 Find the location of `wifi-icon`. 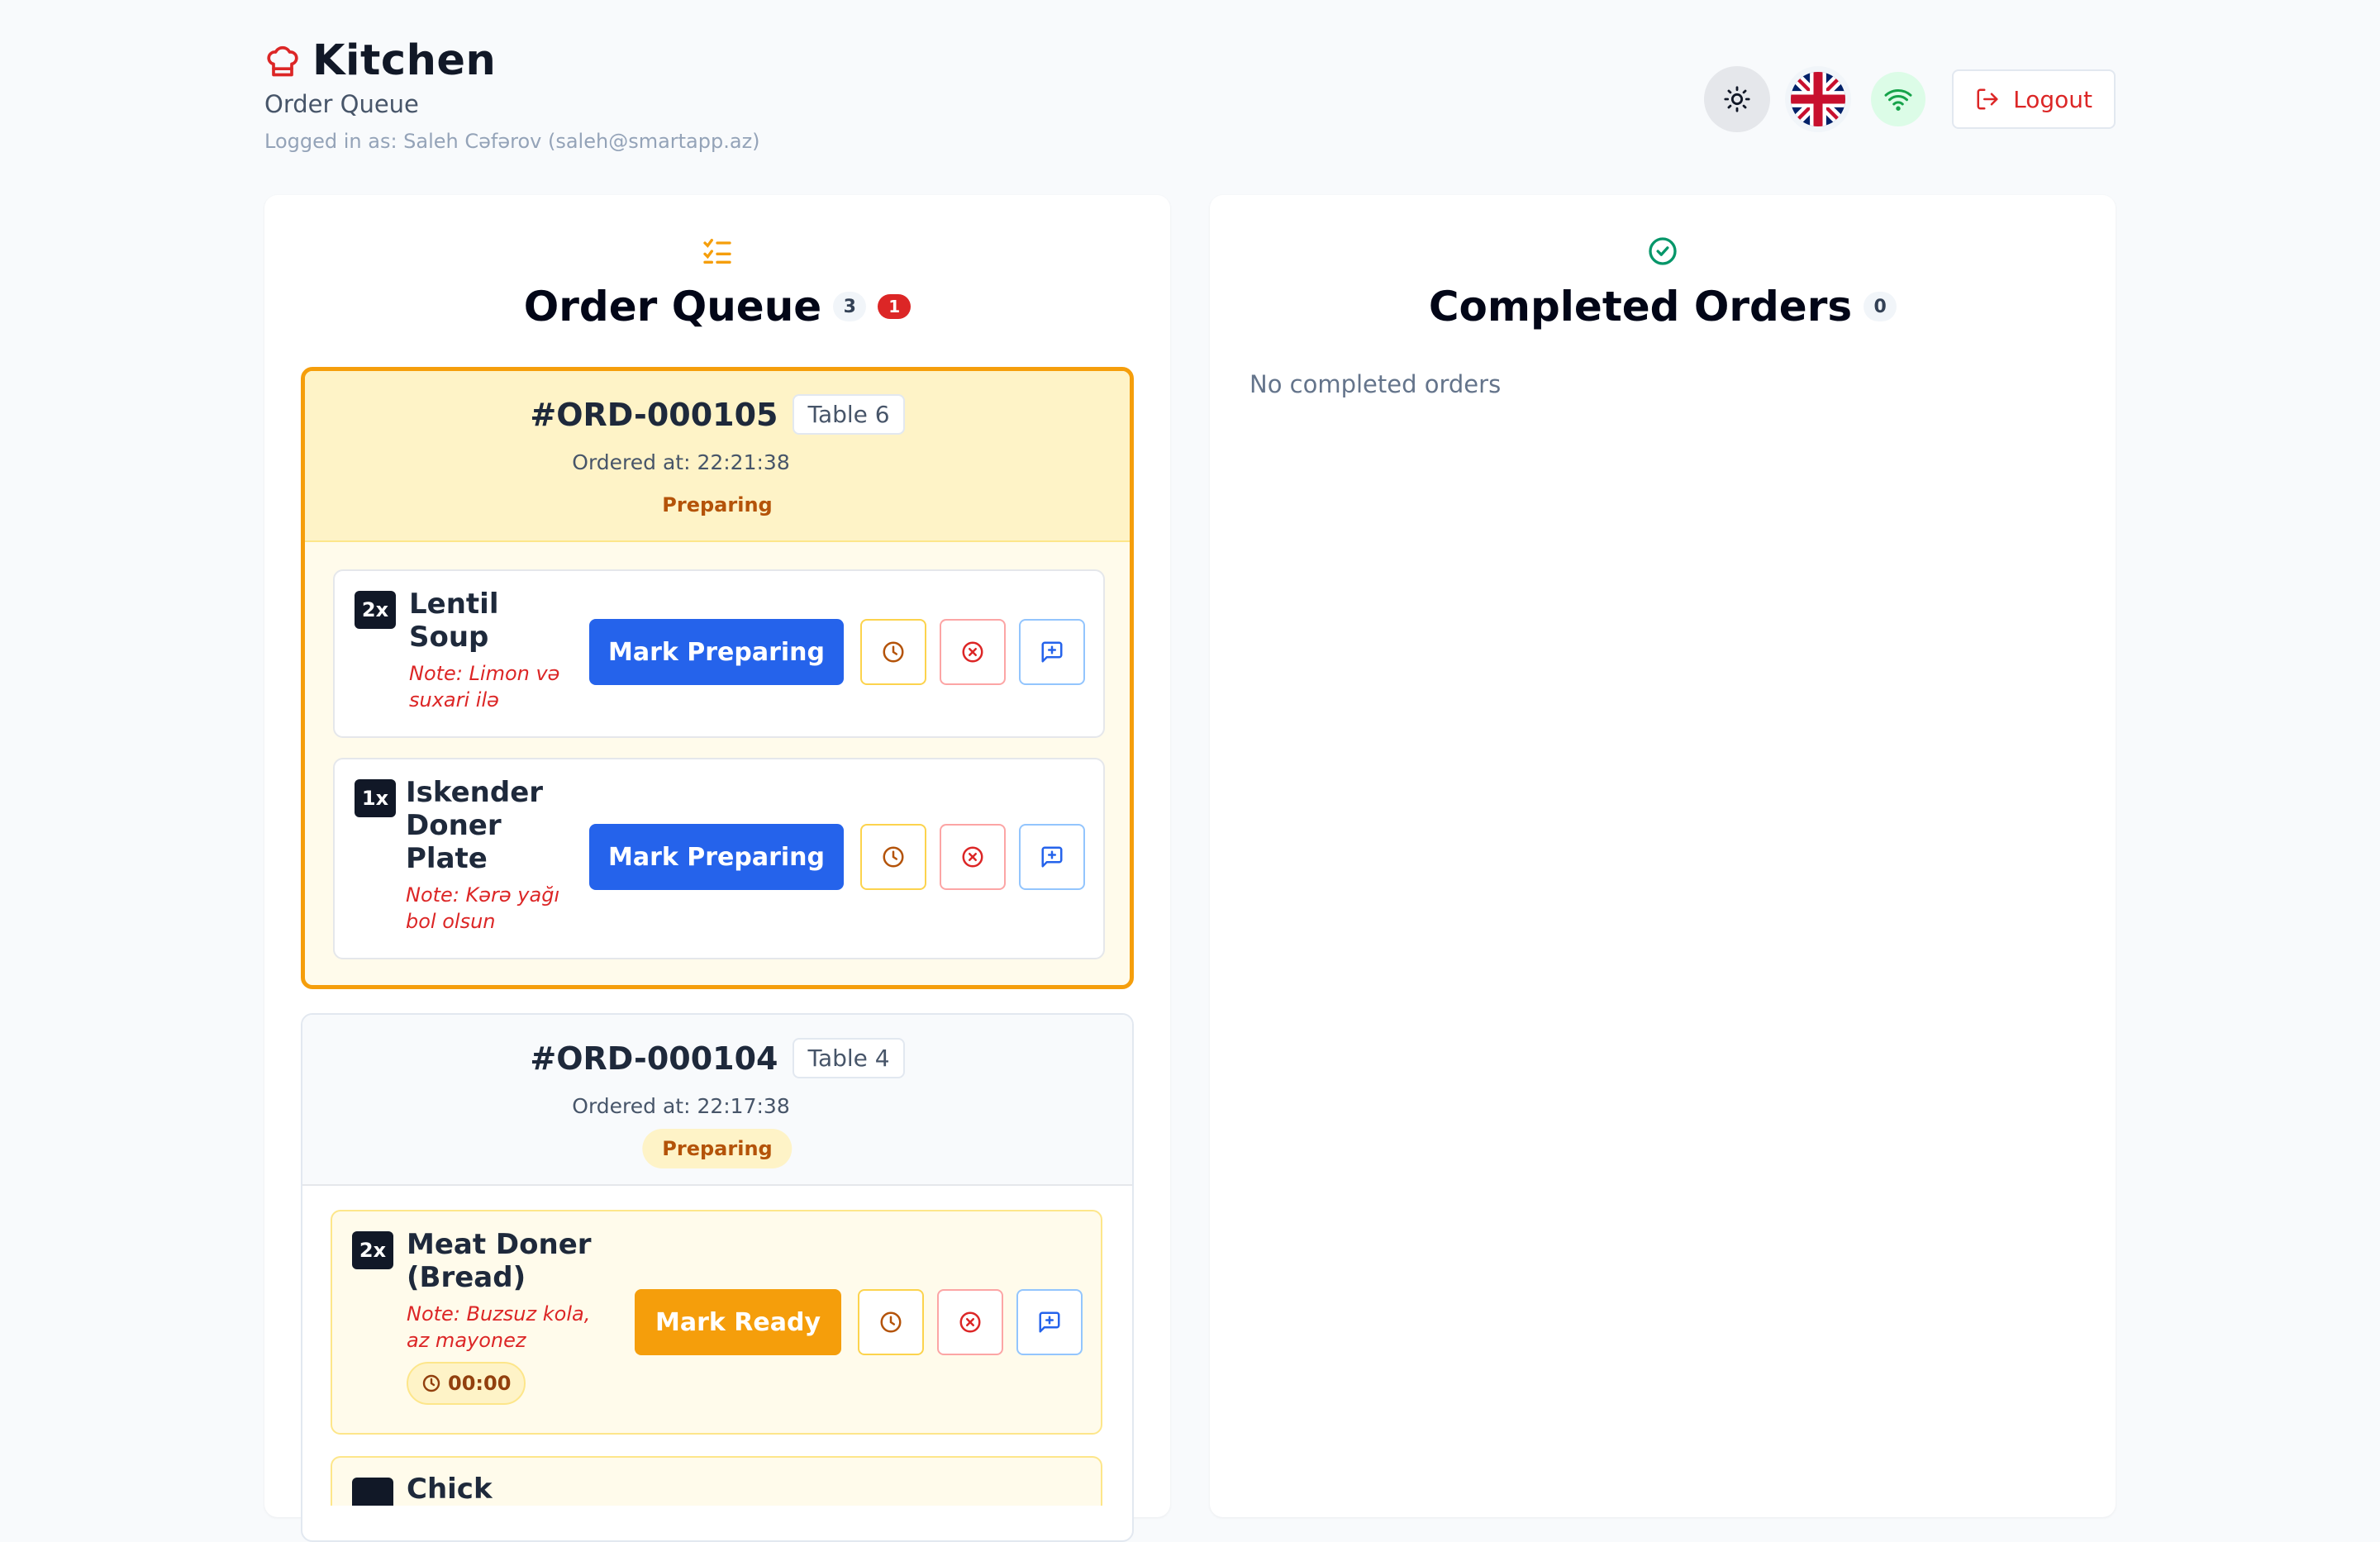

wifi-icon is located at coordinates (1898, 100).